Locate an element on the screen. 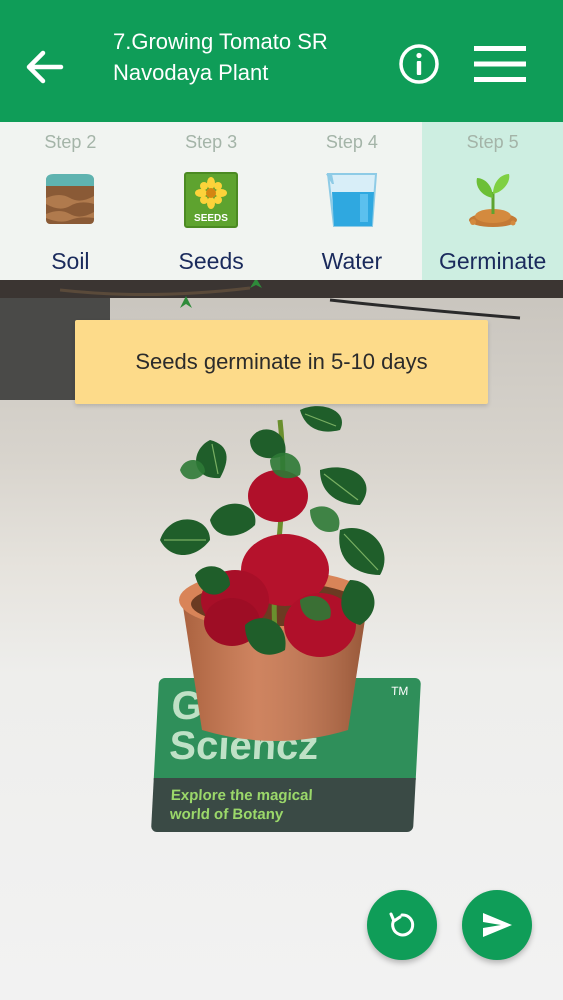 The height and width of the screenshot is (1000, 563). arrow-left-icon is located at coordinates (45, 67).